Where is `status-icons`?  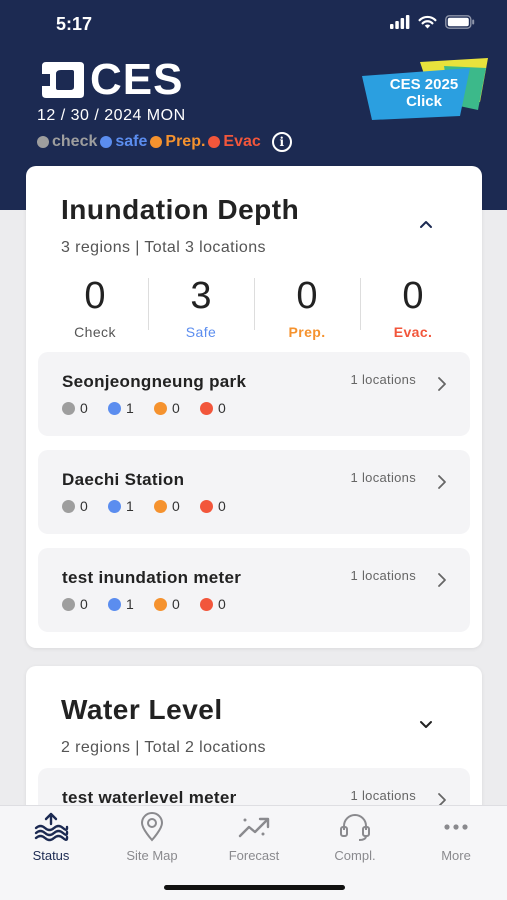
status-icons is located at coordinates (432, 22).